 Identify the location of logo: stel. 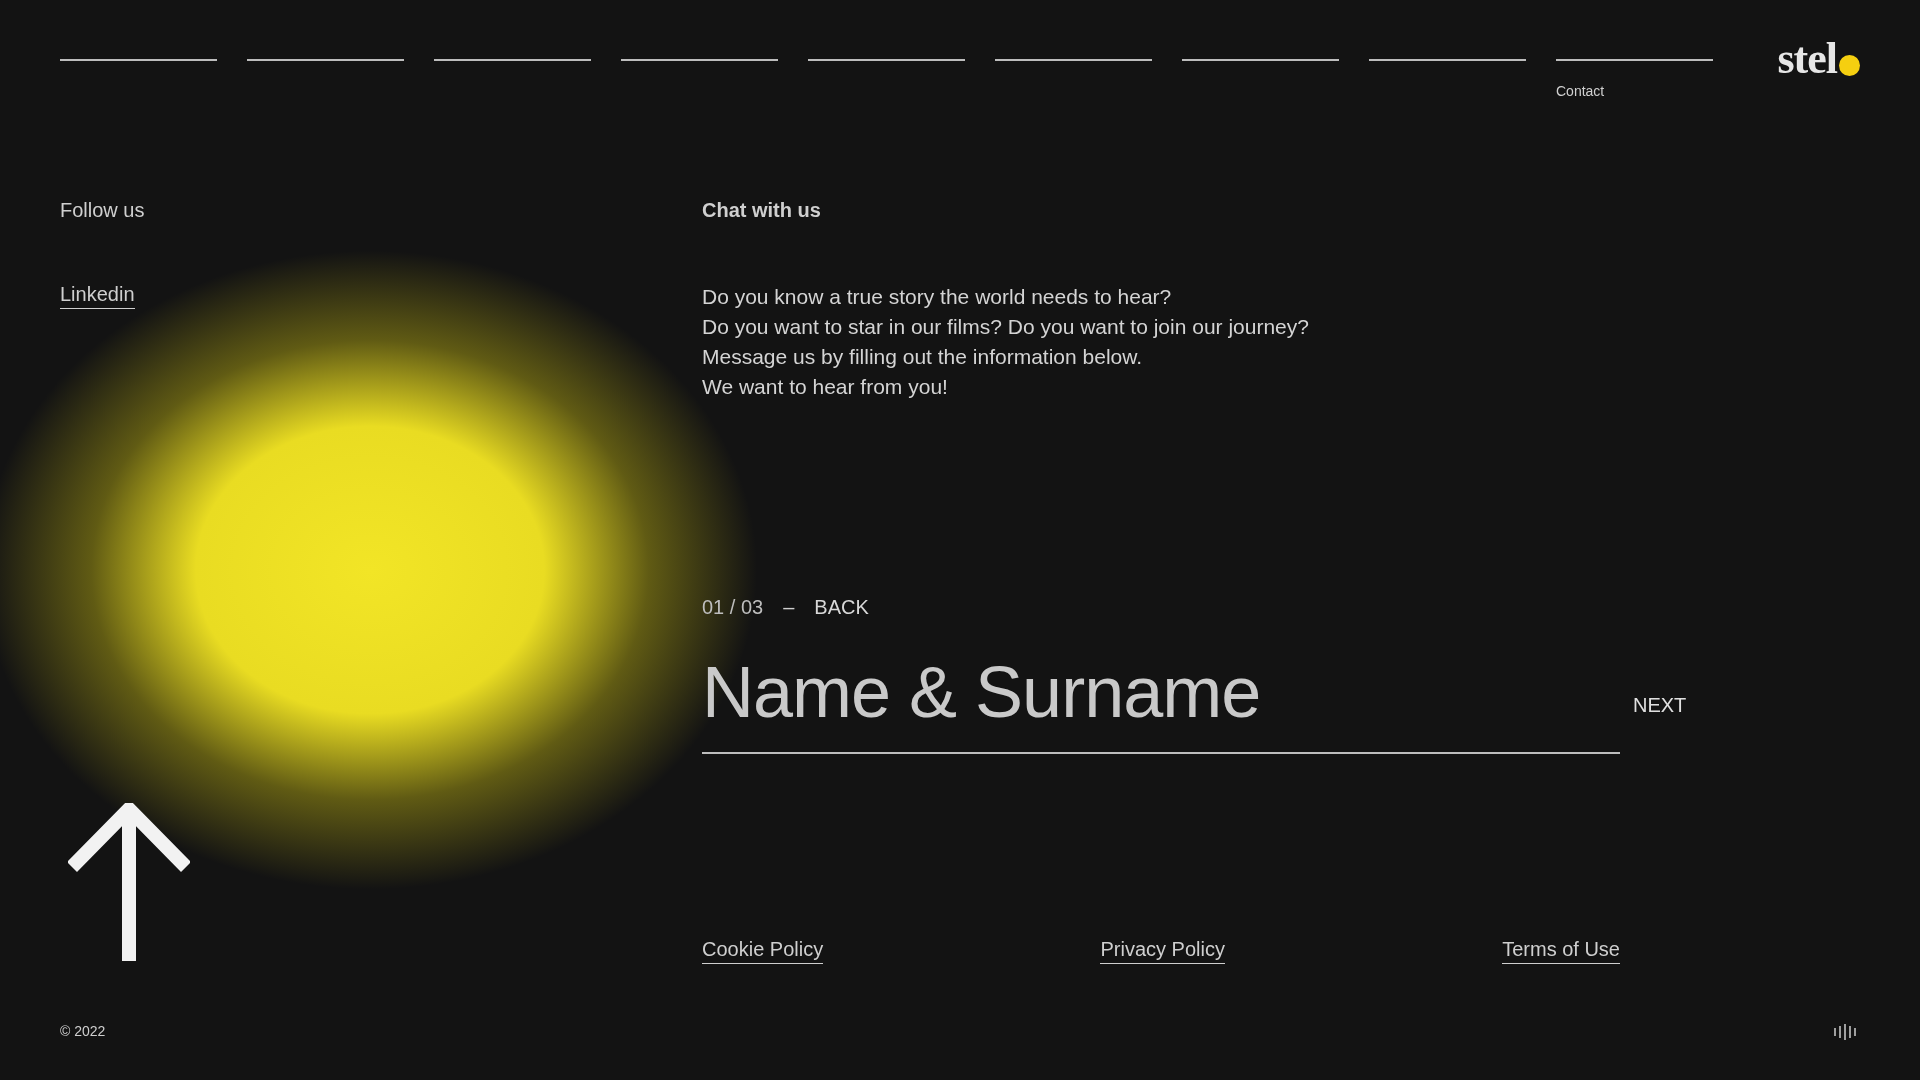
(1818, 59).